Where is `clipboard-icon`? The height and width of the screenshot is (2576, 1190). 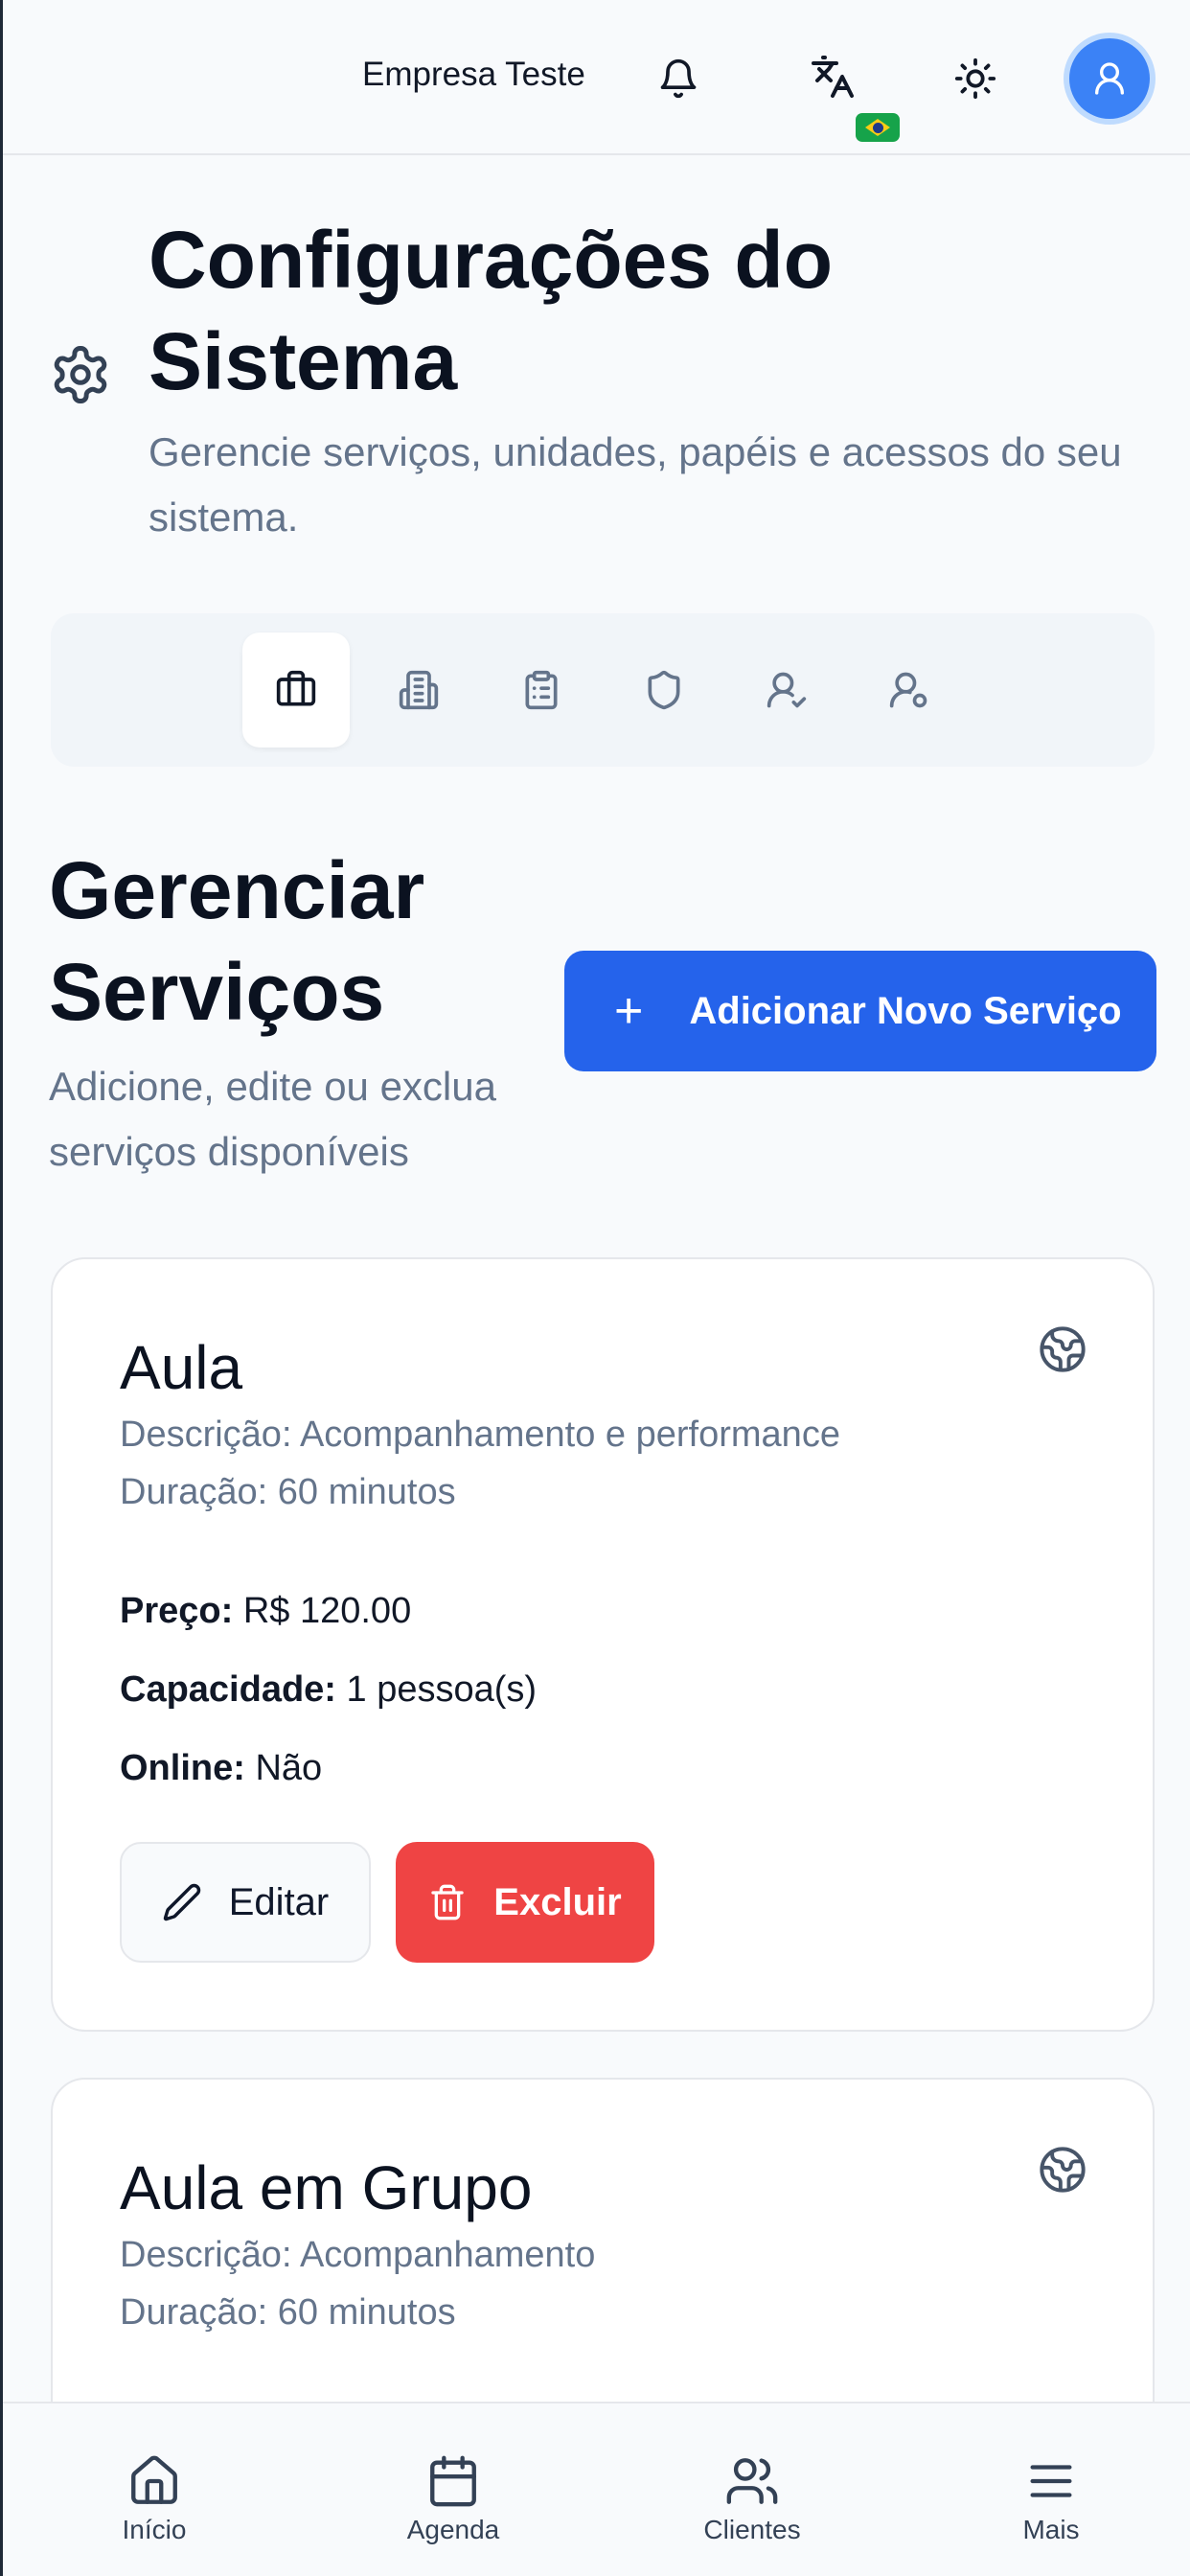 clipboard-icon is located at coordinates (542, 690).